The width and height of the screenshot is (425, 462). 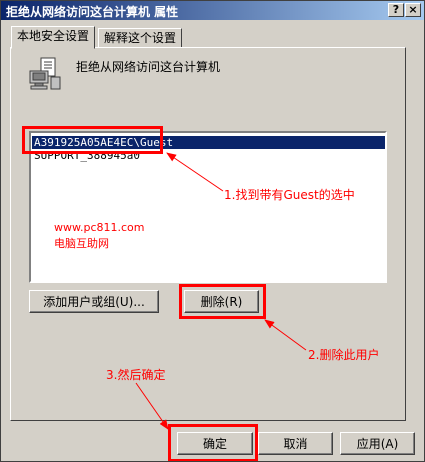 I want to click on step2-label: 2.删除此用户, so click(x=344, y=355).